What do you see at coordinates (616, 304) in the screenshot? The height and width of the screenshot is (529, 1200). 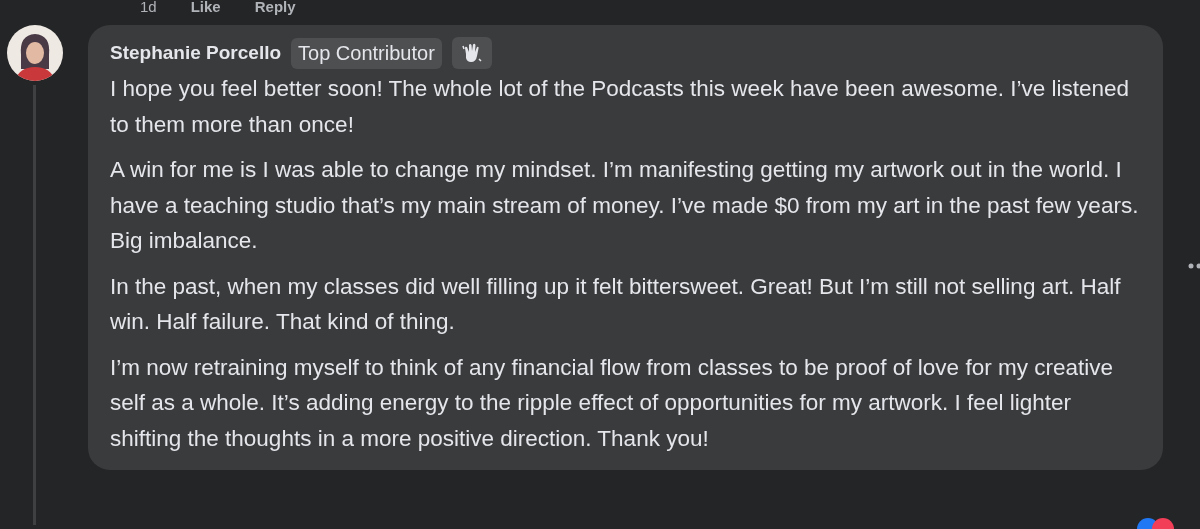 I see `comment-paragraph: In the past, when my classes did well filling up it felt bittersweet. Great! But I’m still not selling art. Half win. Half failure. That kind of thing.` at bounding box center [616, 304].